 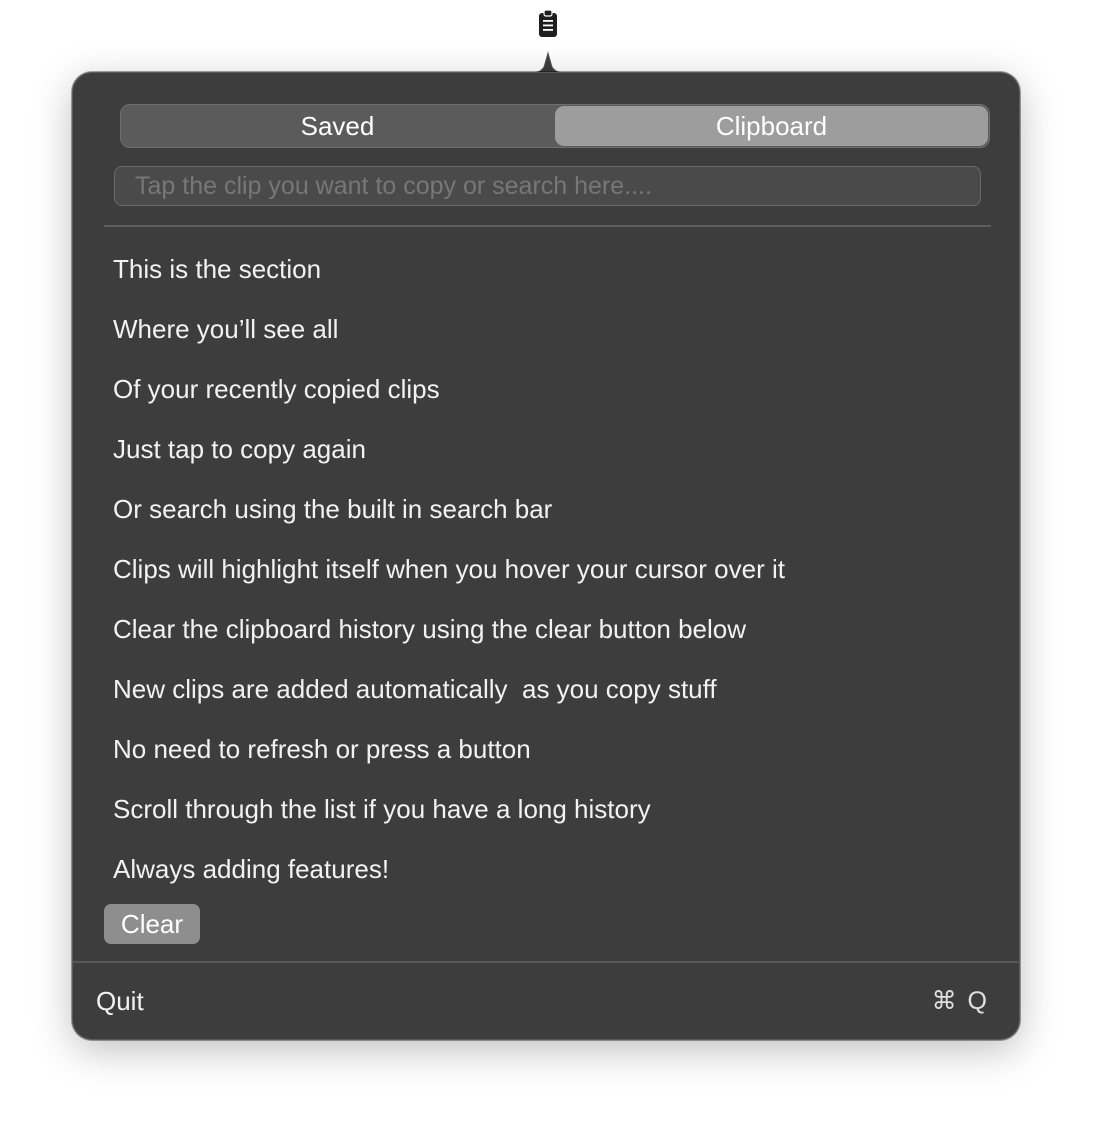 What do you see at coordinates (771, 126) in the screenshot?
I see `tab-clipboard: Clipboard` at bounding box center [771, 126].